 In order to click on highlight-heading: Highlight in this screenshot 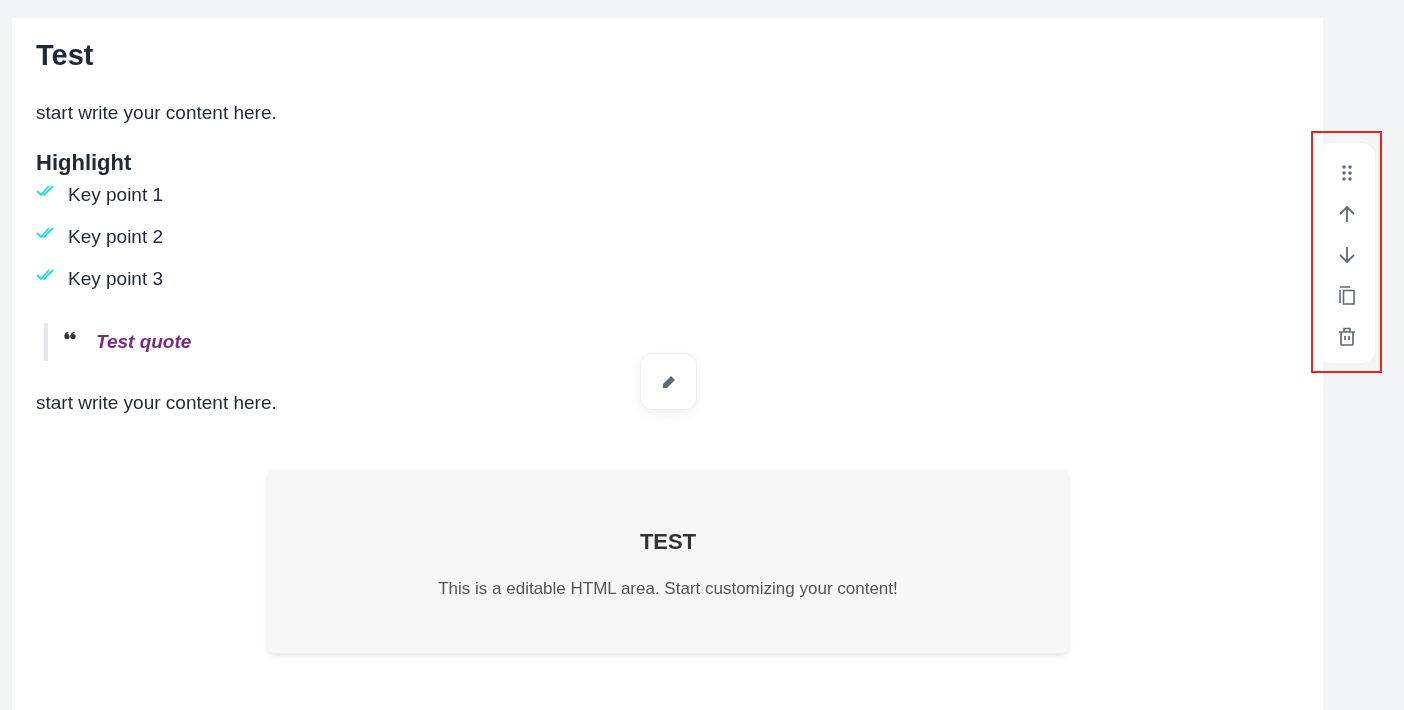, I will do `click(84, 163)`.